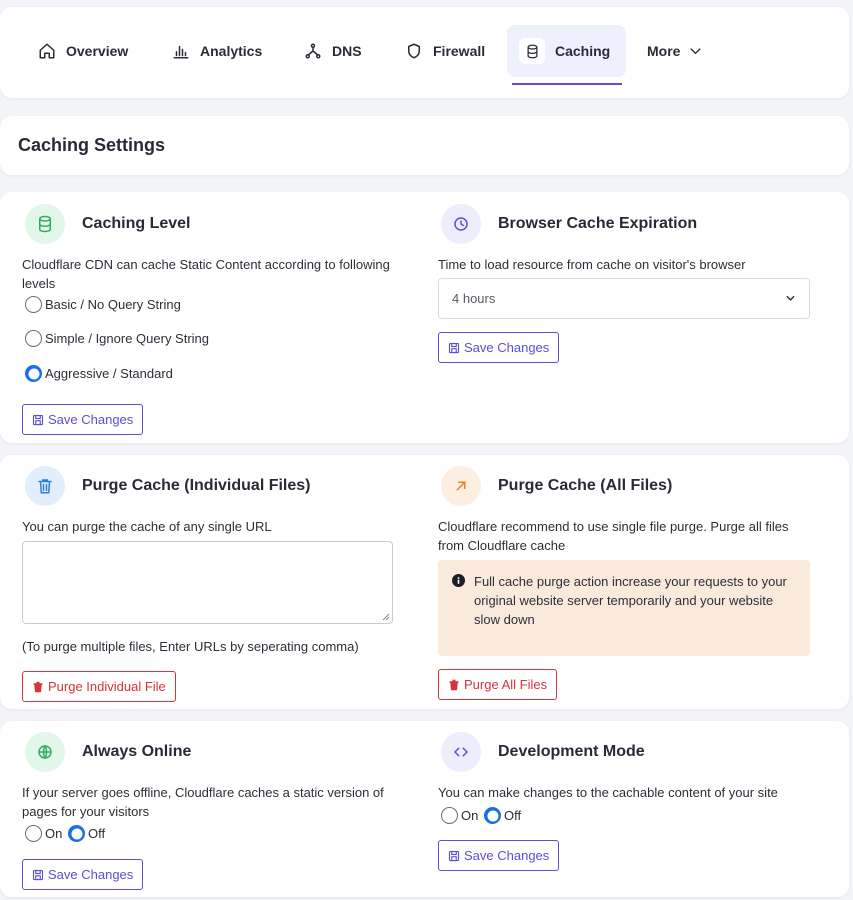 Image resolution: width=853 pixels, height=900 pixels. What do you see at coordinates (624, 298) in the screenshot?
I see `browser-cache-select: 4 hours` at bounding box center [624, 298].